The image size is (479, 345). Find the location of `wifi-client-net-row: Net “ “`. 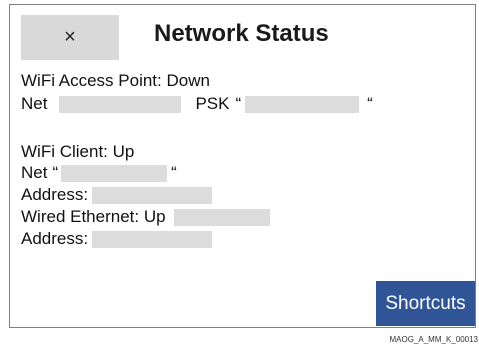

wifi-client-net-row: Net “ “ is located at coordinates (99, 173).